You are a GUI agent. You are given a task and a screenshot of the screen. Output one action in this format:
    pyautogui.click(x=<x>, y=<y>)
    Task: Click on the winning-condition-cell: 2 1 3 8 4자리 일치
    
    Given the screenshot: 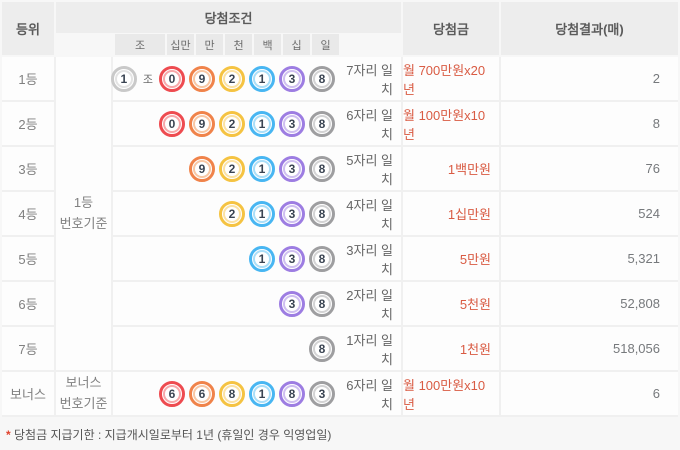 What is the action you would take?
    pyautogui.click(x=257, y=213)
    